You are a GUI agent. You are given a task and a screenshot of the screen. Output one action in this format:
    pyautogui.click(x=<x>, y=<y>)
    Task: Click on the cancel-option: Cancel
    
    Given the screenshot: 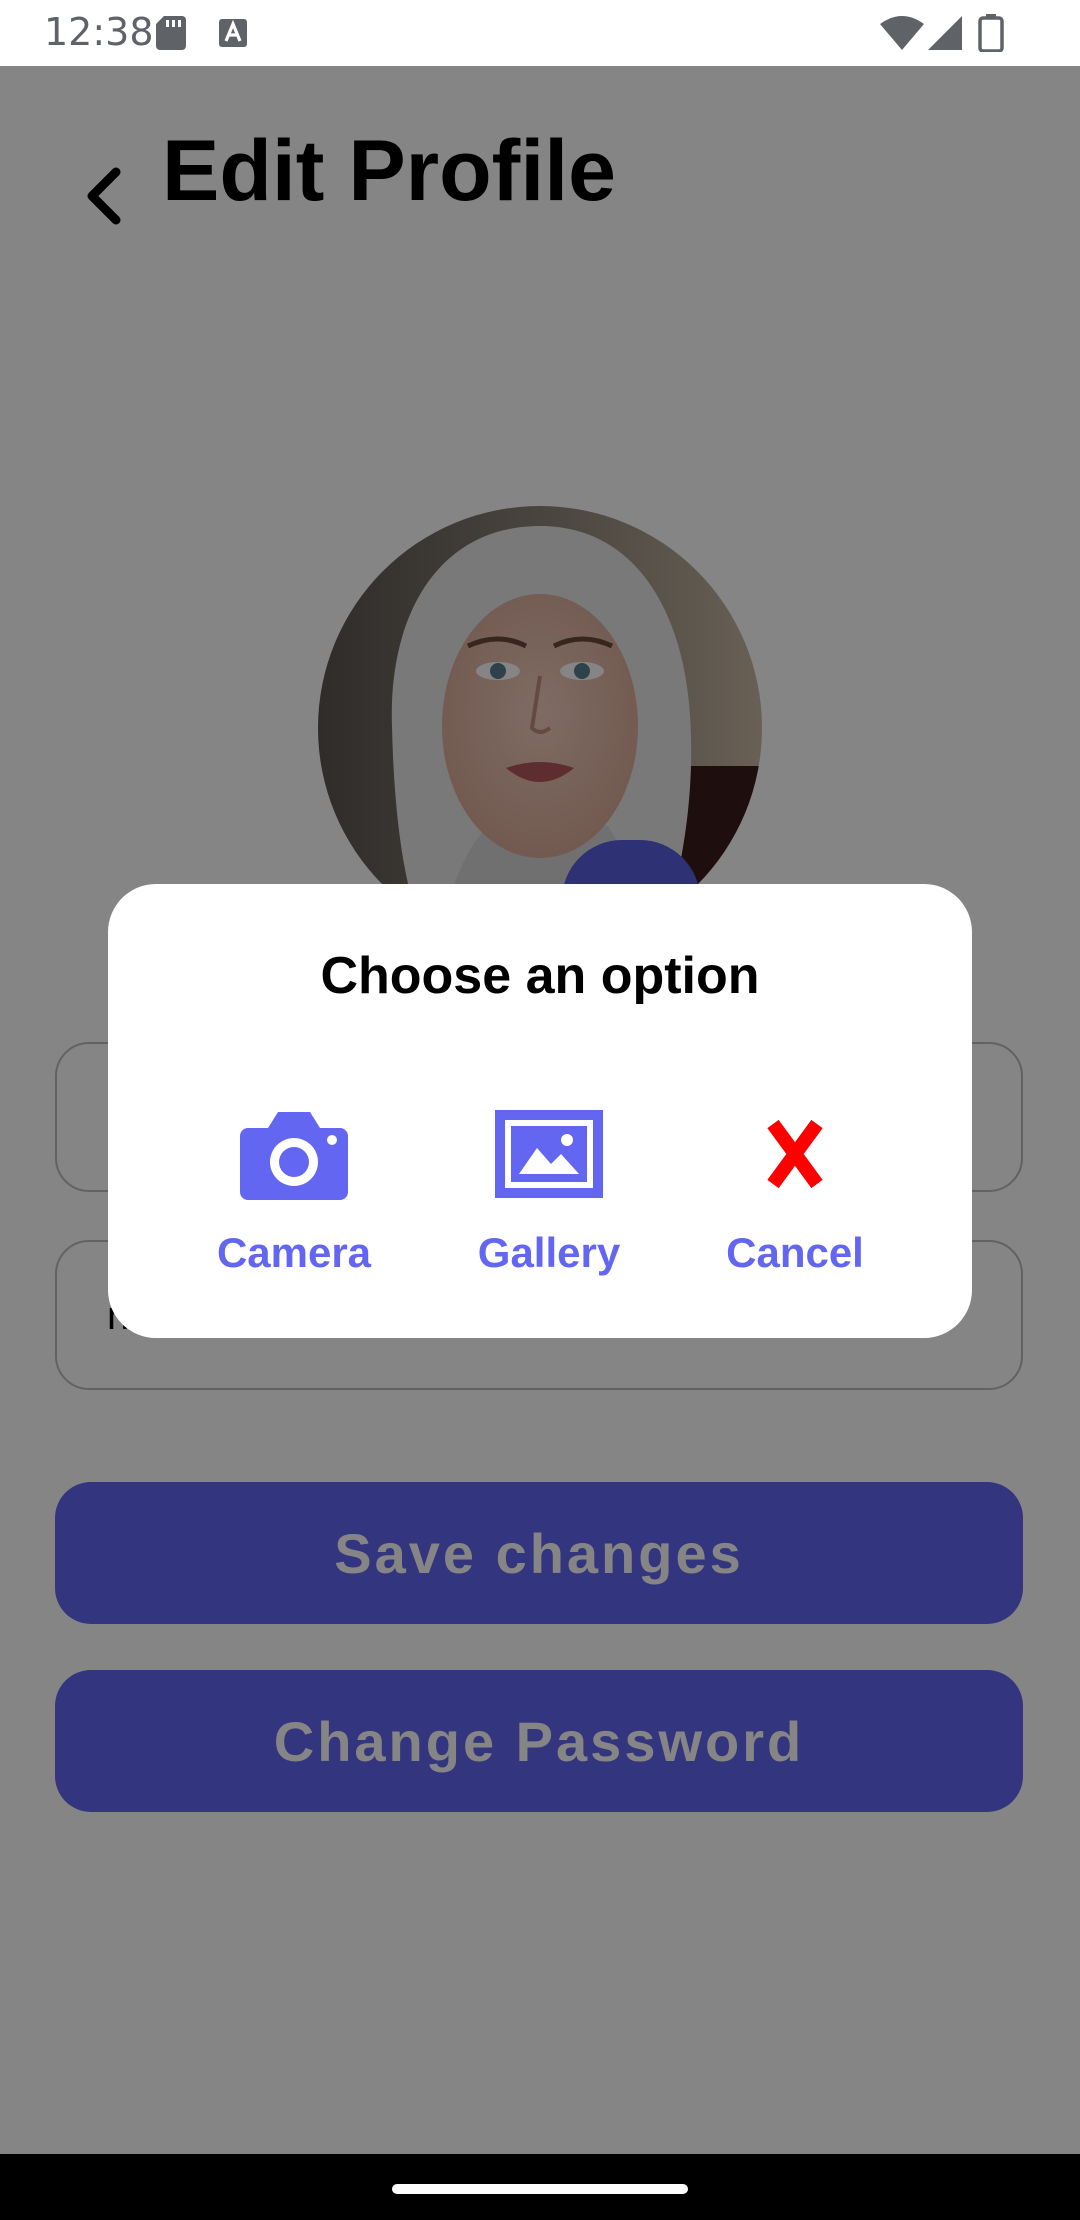 What is the action you would take?
    pyautogui.click(x=795, y=1193)
    